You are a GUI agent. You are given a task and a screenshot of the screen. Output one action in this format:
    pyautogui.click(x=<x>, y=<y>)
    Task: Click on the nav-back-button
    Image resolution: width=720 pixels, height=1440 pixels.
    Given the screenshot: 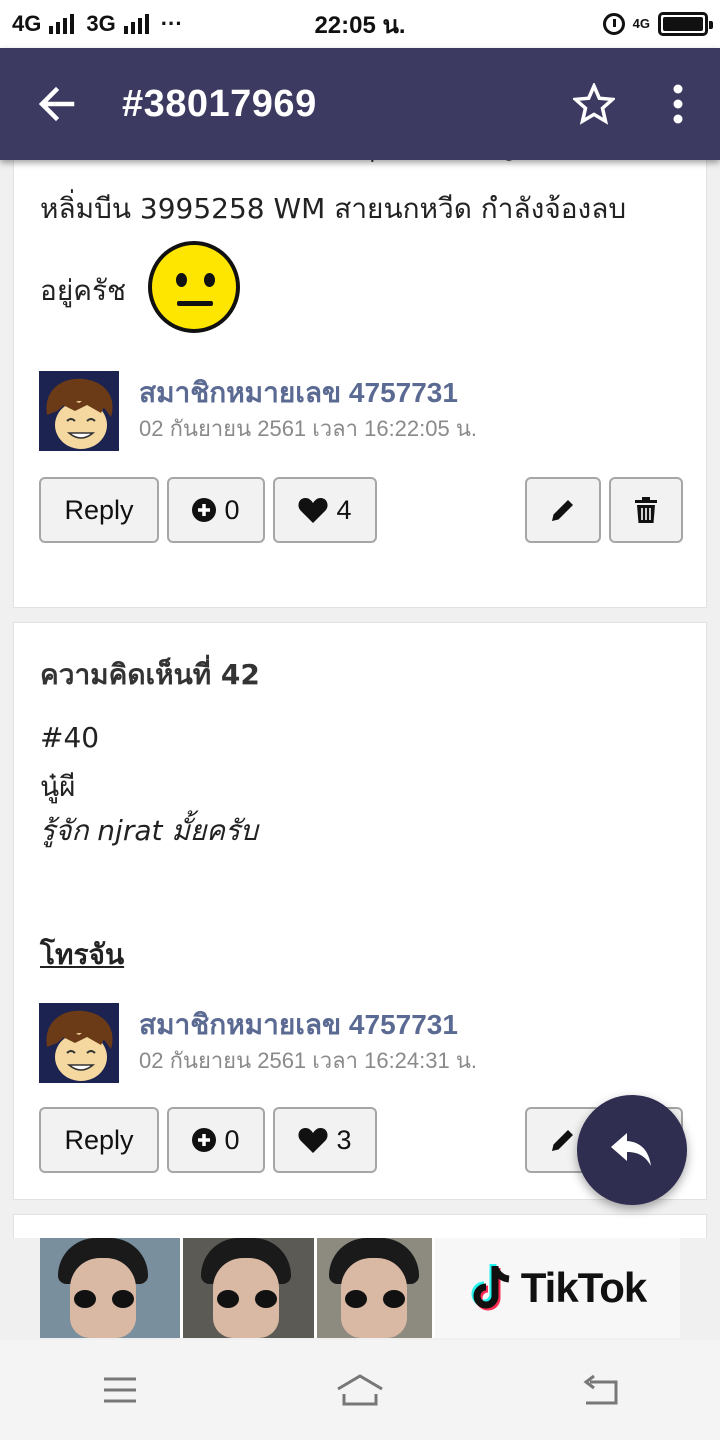 What is the action you would take?
    pyautogui.click(x=600, y=1390)
    